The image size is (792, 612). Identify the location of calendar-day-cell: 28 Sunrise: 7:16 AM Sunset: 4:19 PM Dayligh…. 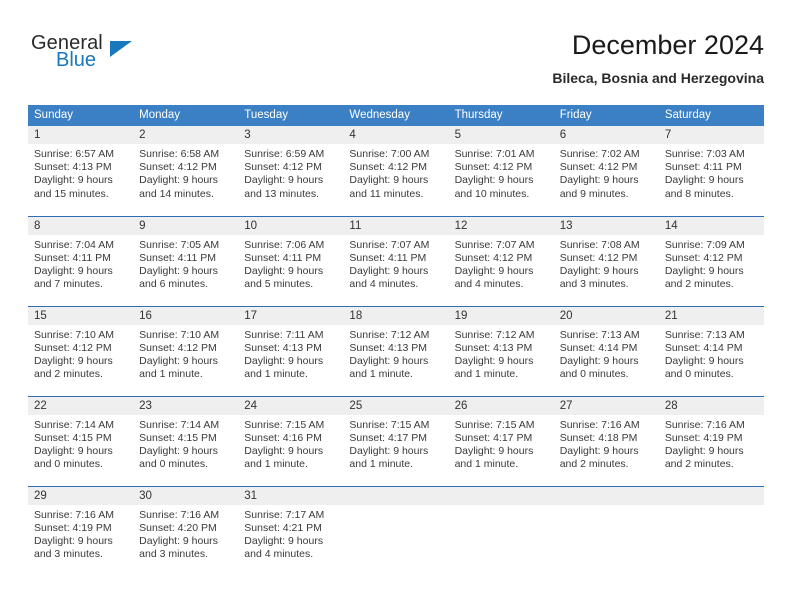
(711, 440).